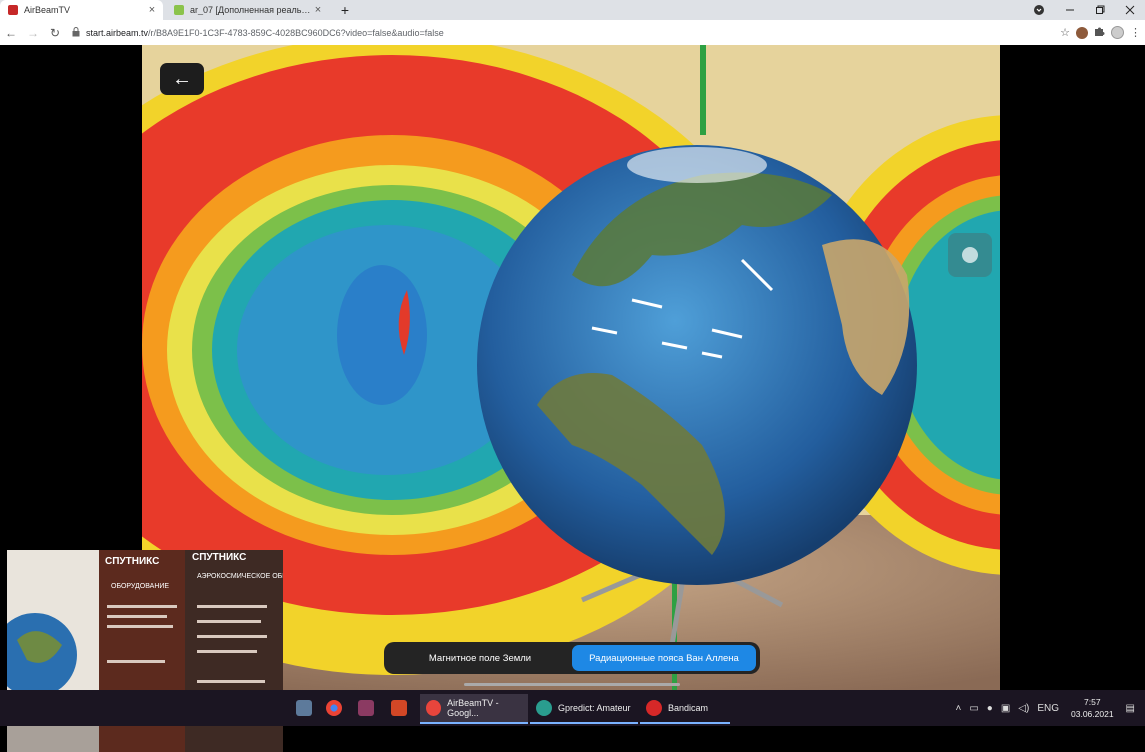 The height and width of the screenshot is (752, 1145). I want to click on taskbar-item-bandicam: Bandicam, so click(685, 708).